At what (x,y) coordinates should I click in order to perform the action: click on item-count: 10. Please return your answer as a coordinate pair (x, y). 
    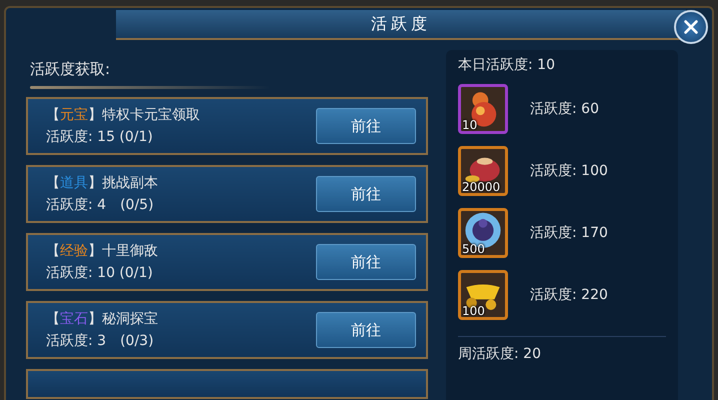
    Looking at the image, I should click on (470, 125).